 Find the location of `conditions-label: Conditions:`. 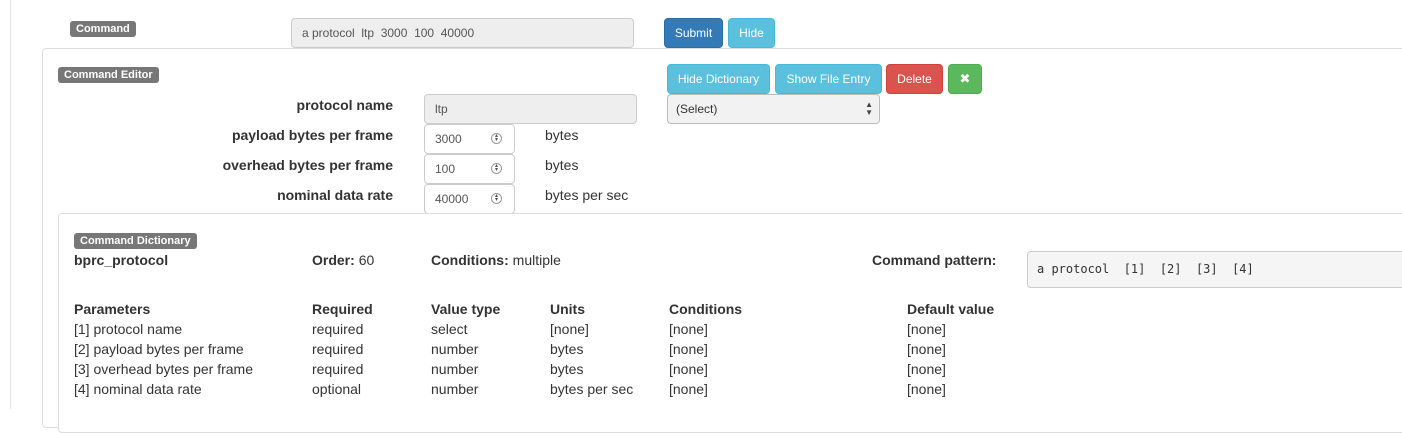

conditions-label: Conditions: is located at coordinates (470, 260).